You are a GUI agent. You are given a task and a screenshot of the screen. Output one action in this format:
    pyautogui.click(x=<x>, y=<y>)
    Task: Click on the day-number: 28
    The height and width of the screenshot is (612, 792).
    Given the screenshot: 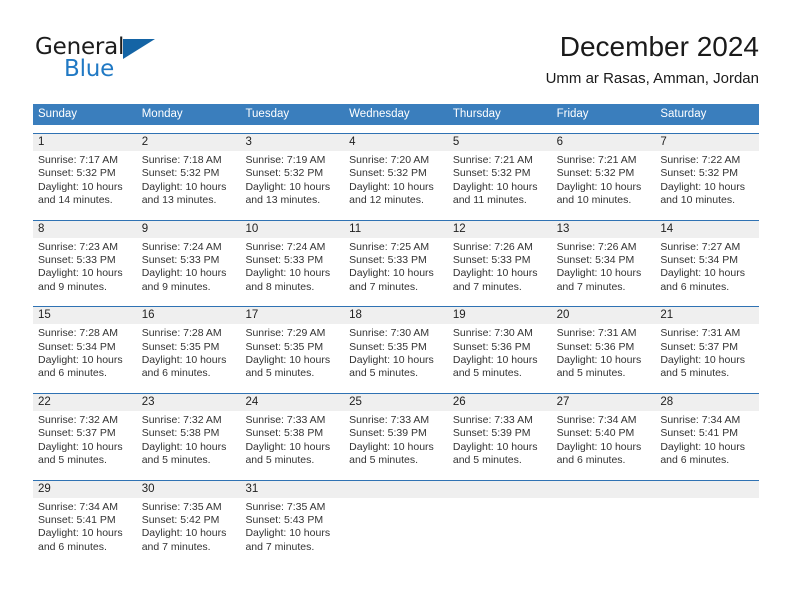 What is the action you would take?
    pyautogui.click(x=707, y=402)
    